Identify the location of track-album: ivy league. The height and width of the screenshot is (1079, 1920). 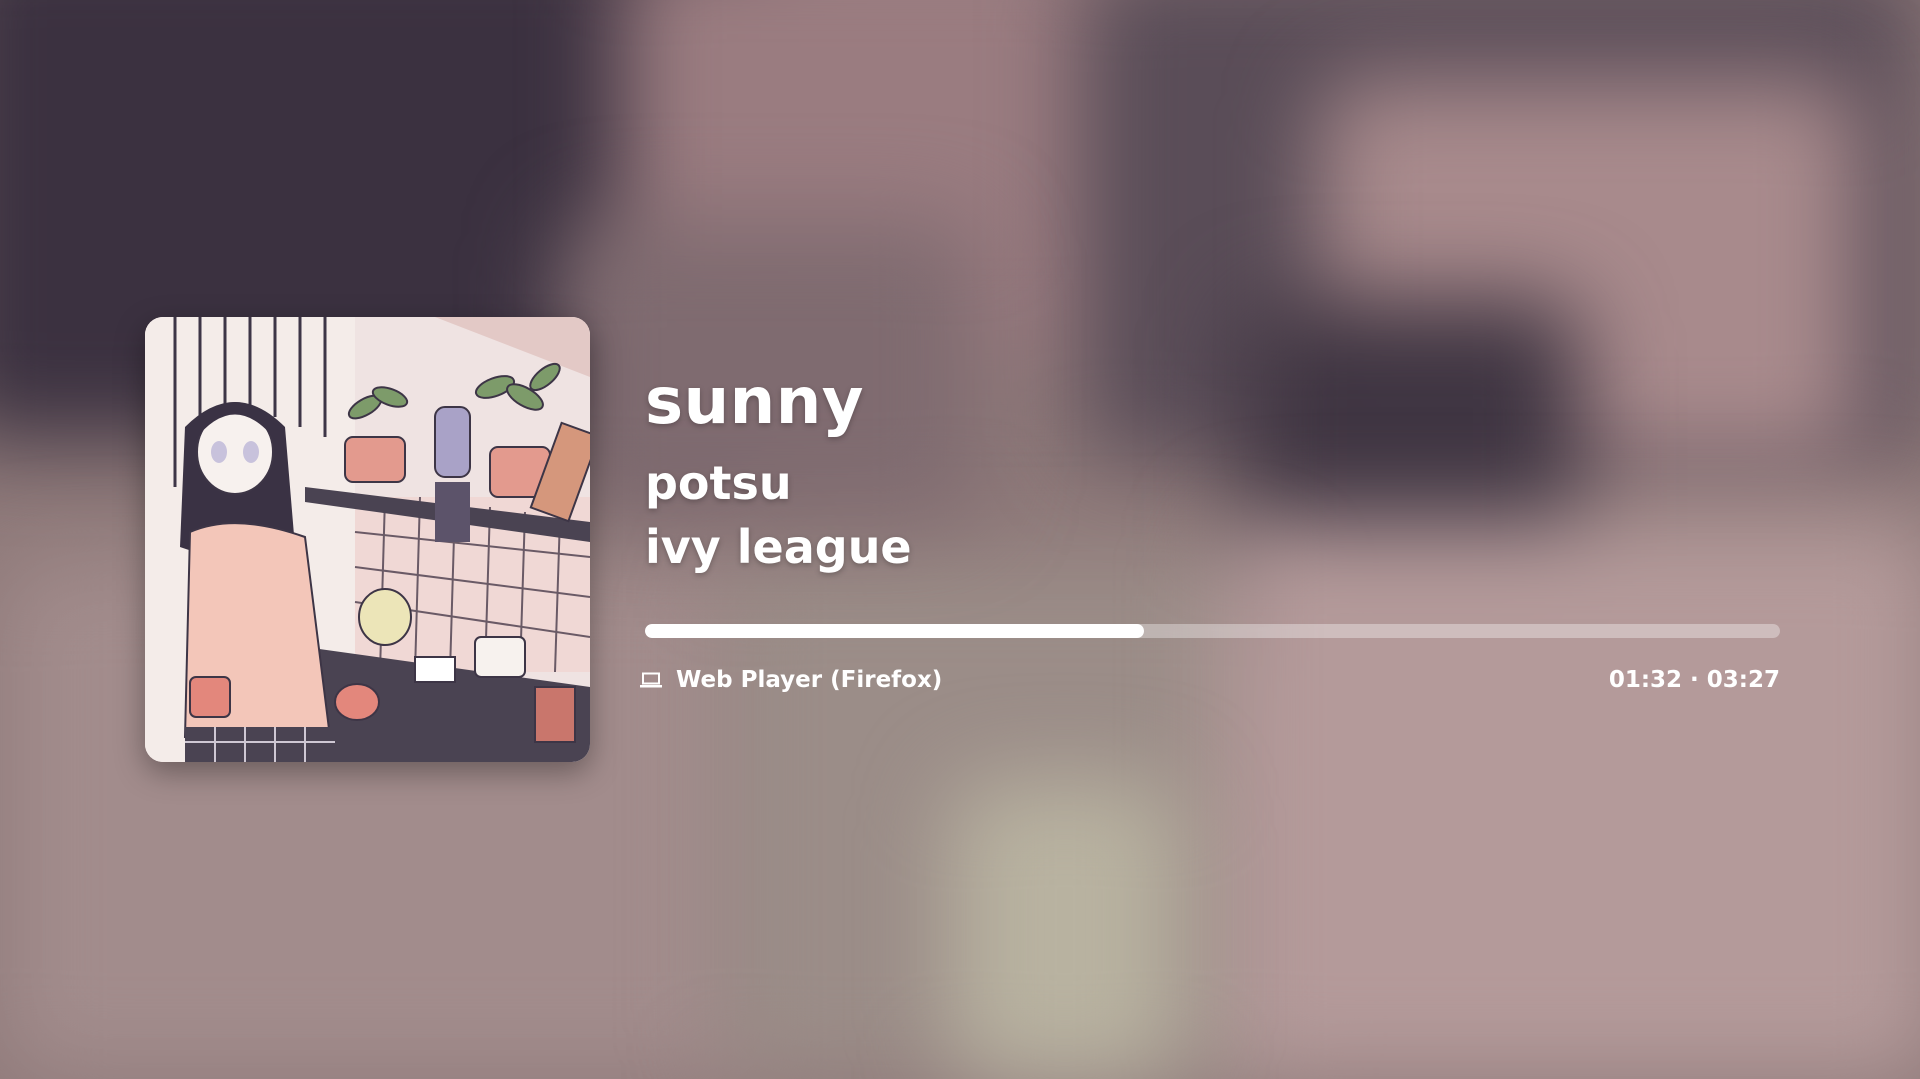
(778, 547).